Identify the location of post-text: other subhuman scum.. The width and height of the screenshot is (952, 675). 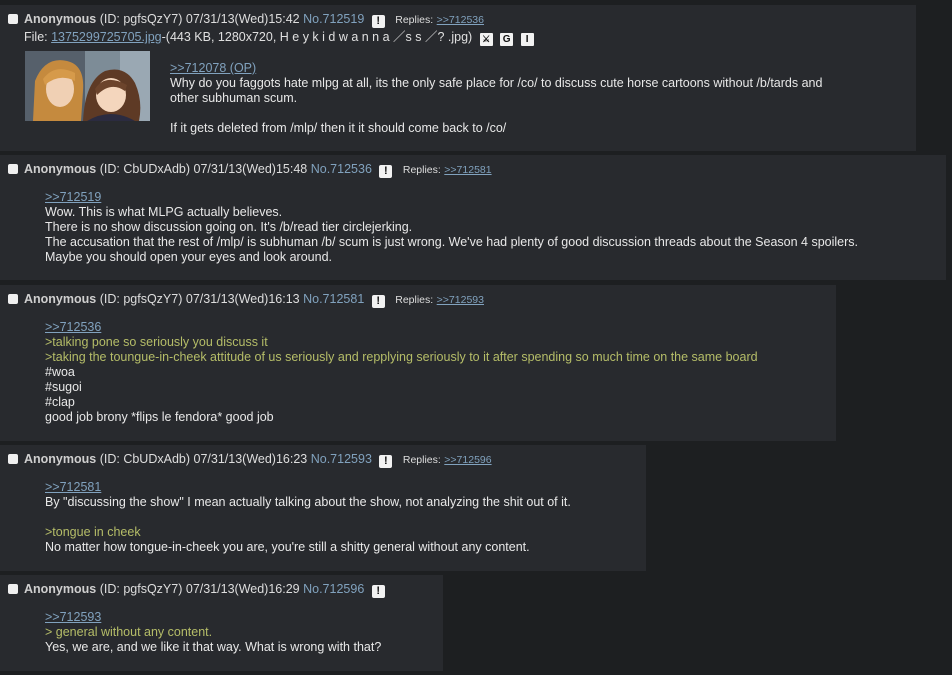
(234, 98).